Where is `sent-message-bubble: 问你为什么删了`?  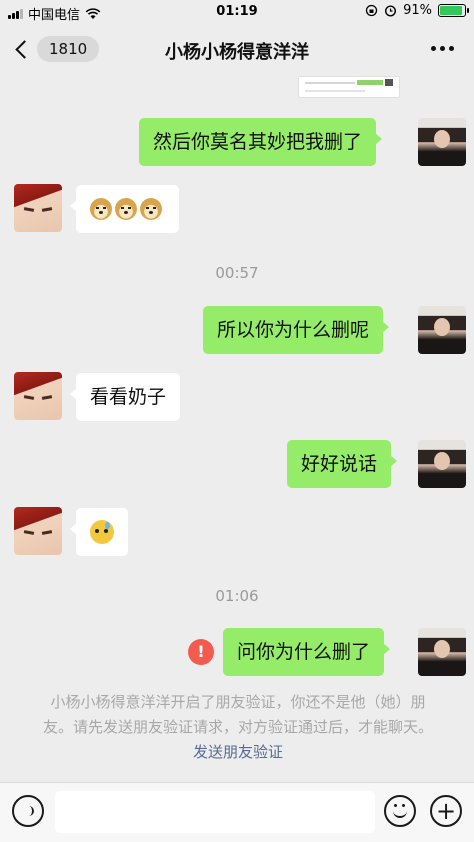
sent-message-bubble: 问你为什么删了 is located at coordinates (307, 652).